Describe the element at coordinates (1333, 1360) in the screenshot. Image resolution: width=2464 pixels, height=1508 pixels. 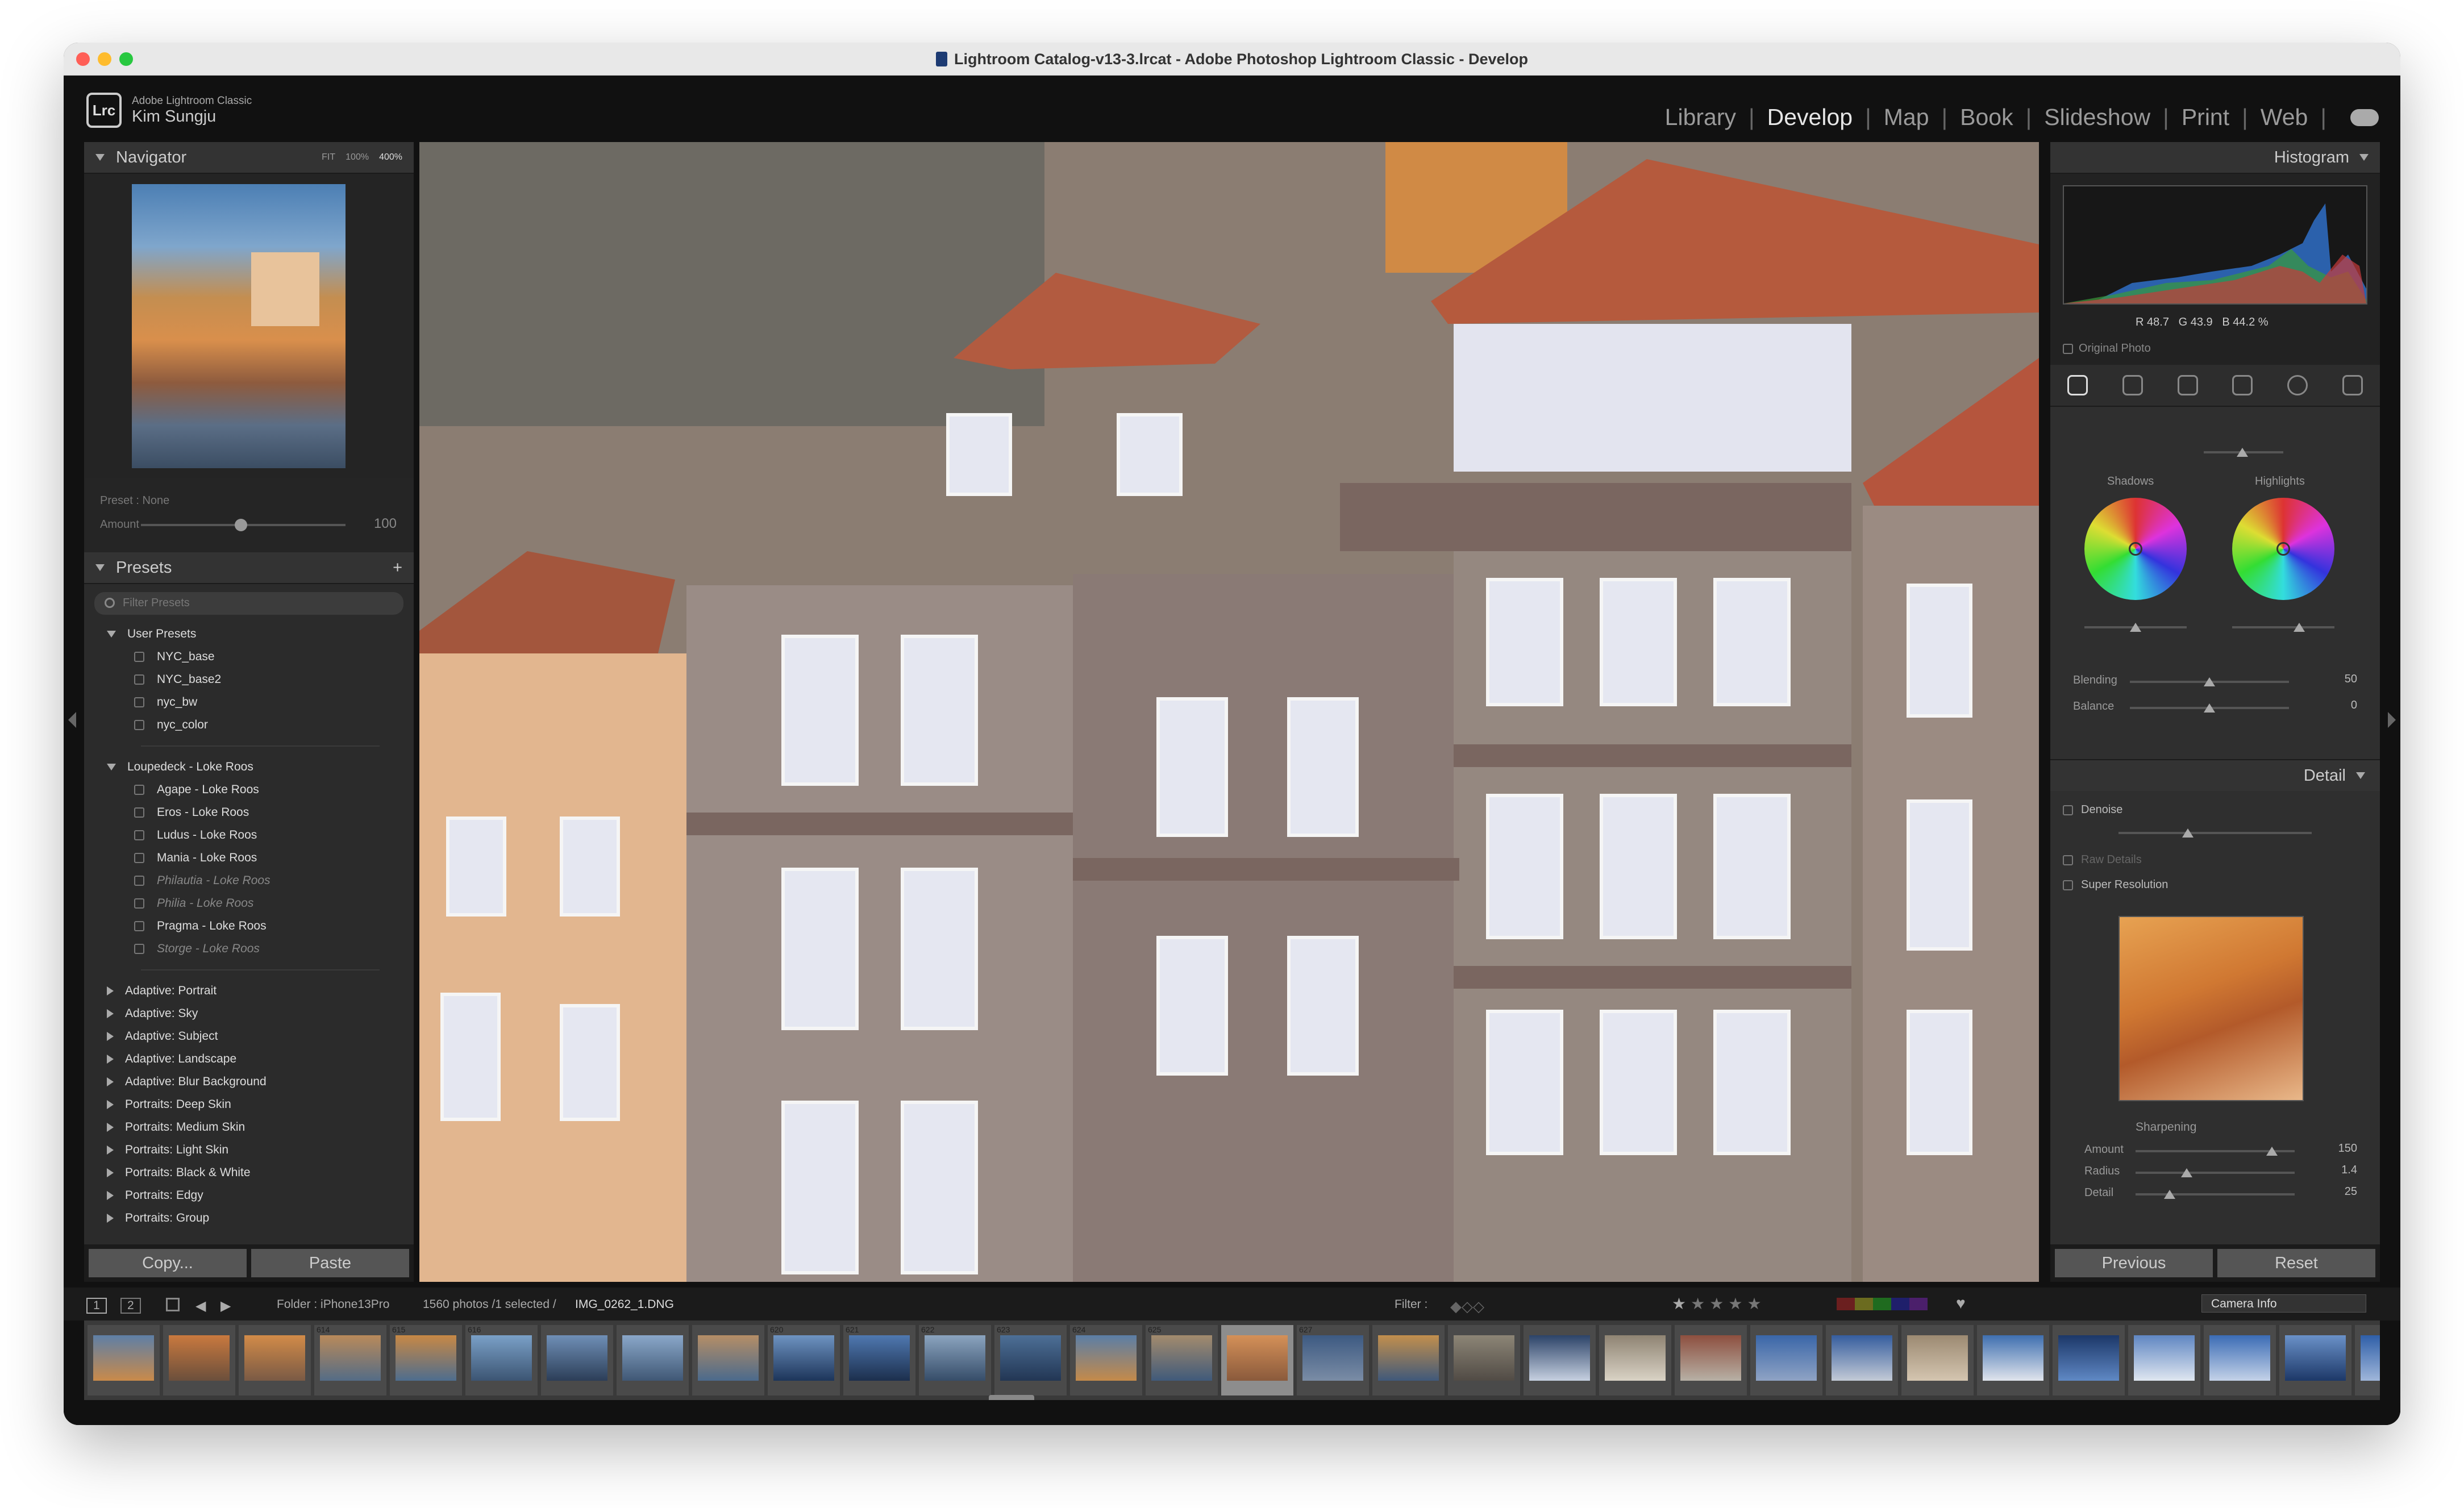
I see `filmstrip-thumbnail: 627` at that location.